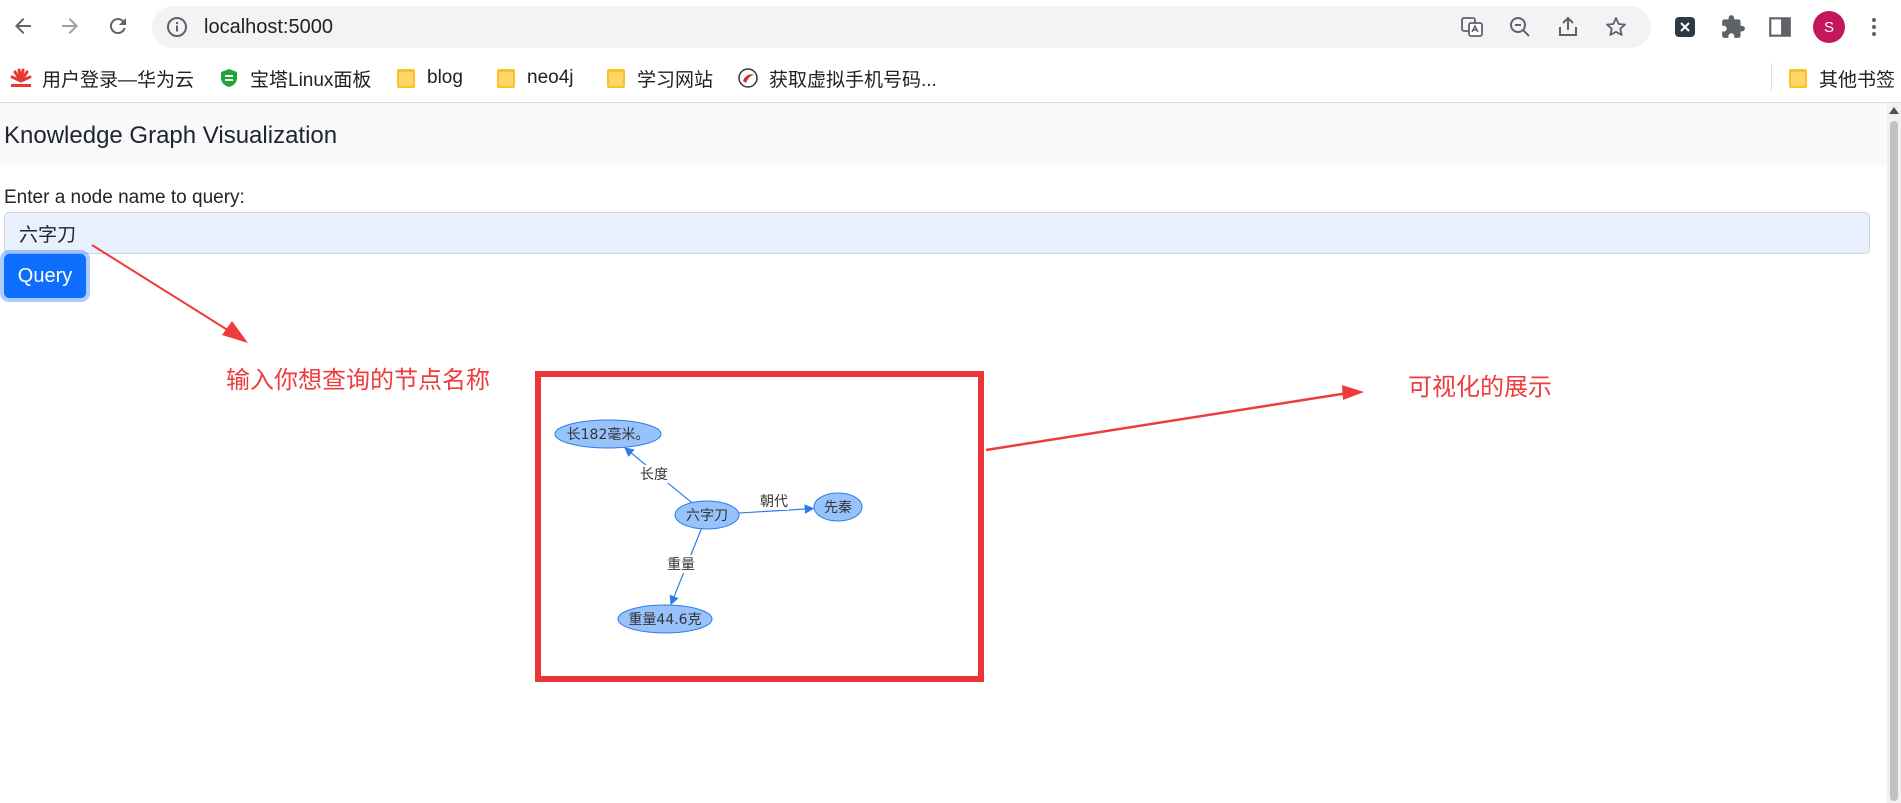  What do you see at coordinates (1733, 27) in the screenshot?
I see `extensions-puzzle-icon` at bounding box center [1733, 27].